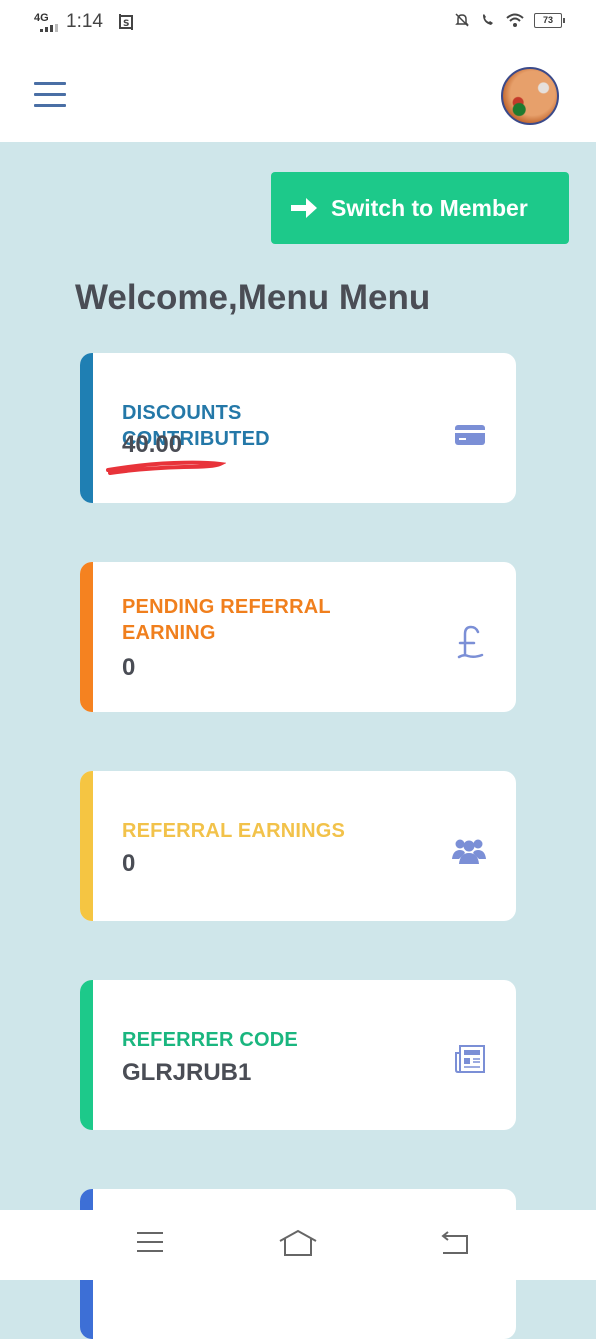 The height and width of the screenshot is (1339, 596). What do you see at coordinates (187, 1072) in the screenshot?
I see `card-value: GLRJRUB1` at bounding box center [187, 1072].